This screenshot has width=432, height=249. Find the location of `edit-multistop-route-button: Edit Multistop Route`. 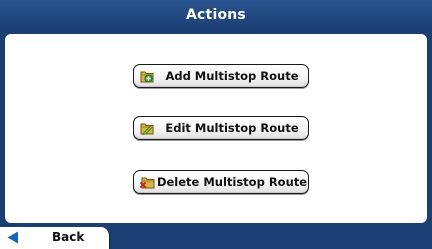

edit-multistop-route-button: Edit Multistop Route is located at coordinates (221, 128).